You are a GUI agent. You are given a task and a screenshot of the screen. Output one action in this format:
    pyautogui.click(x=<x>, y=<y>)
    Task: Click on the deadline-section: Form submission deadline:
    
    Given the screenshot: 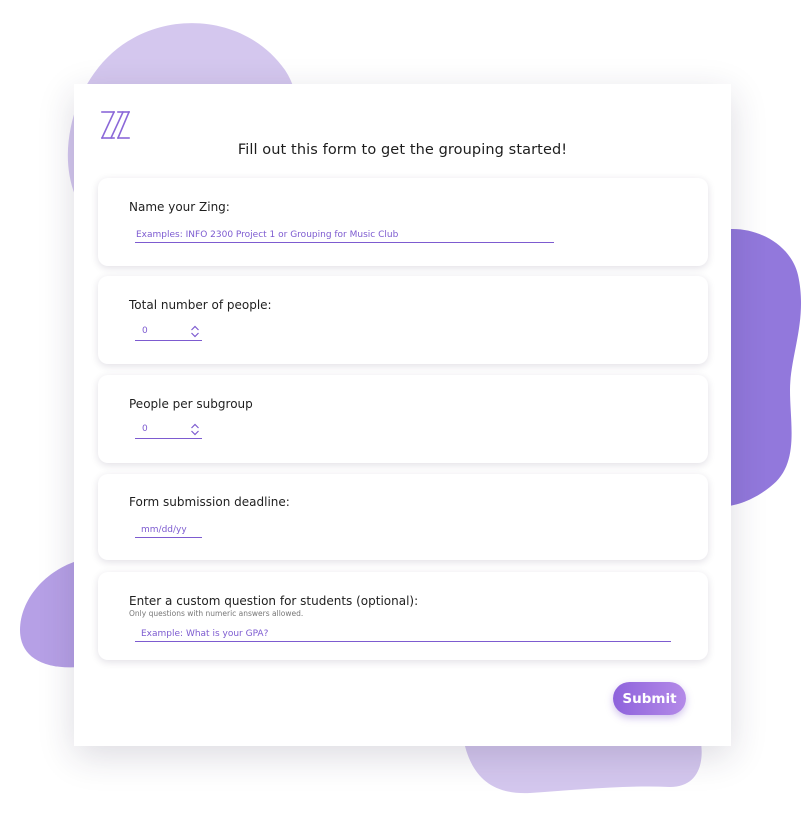 What is the action you would take?
    pyautogui.click(x=403, y=517)
    